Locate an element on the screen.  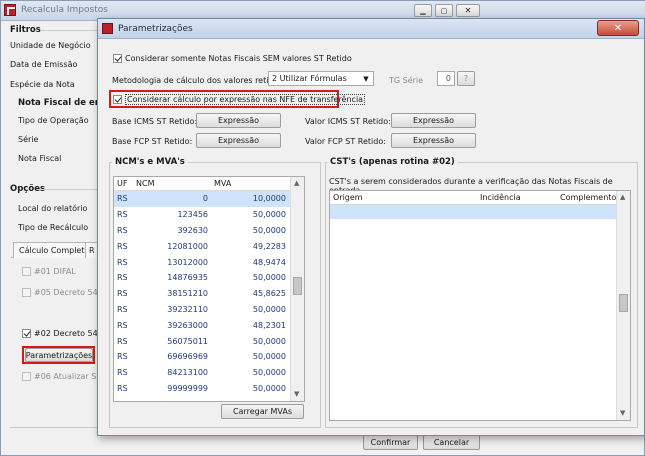
cell-mva: 48,9474 is located at coordinates (269, 262).